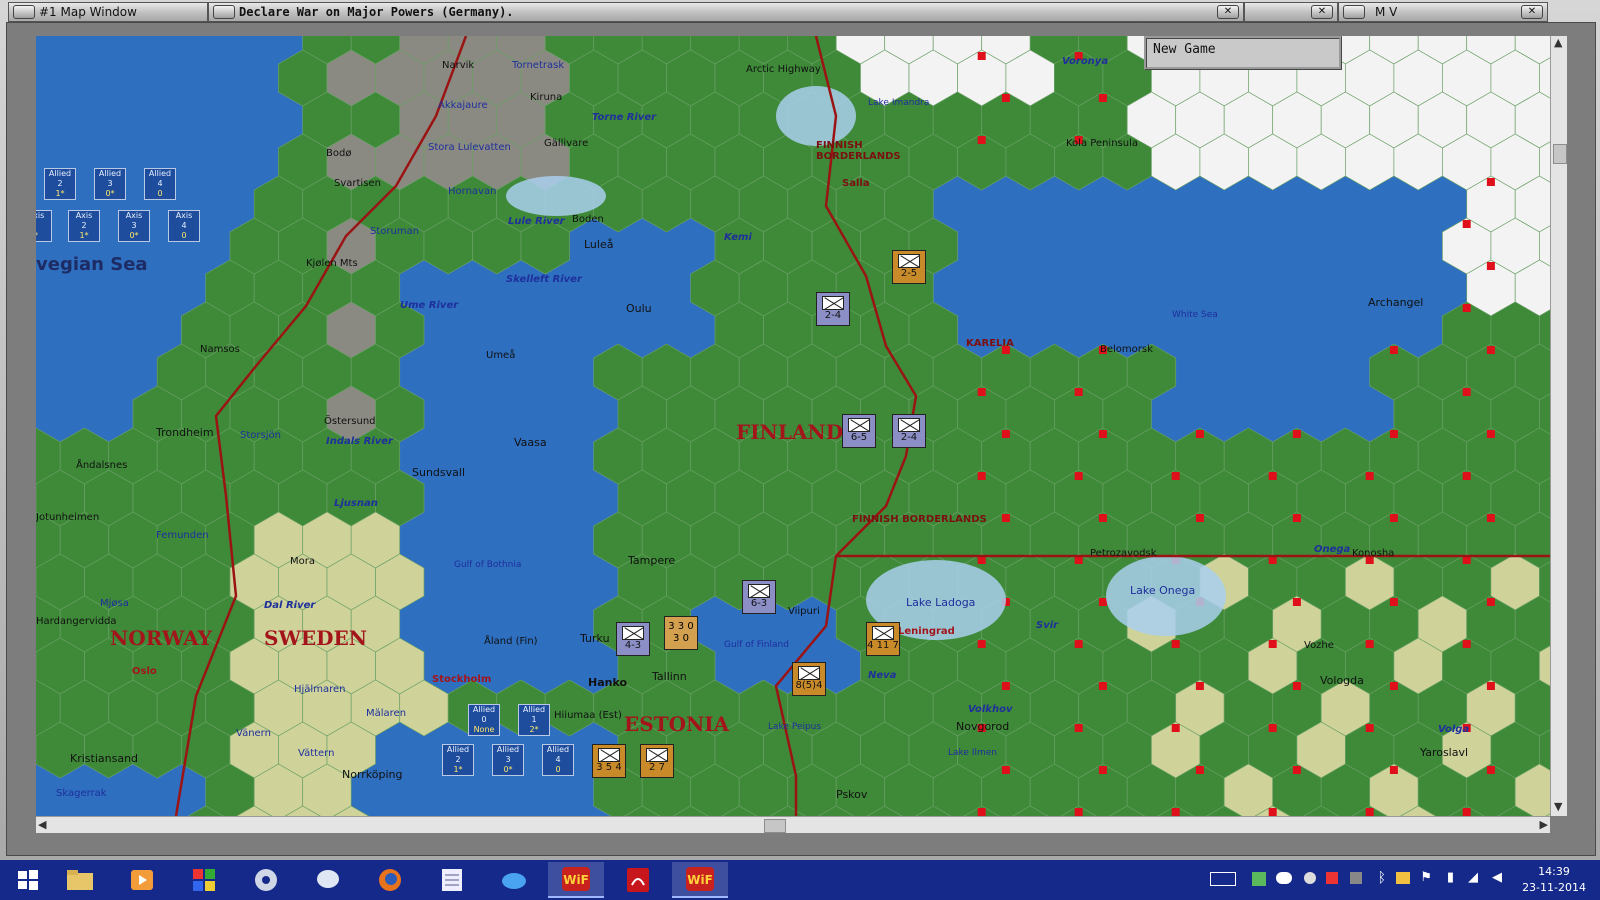  What do you see at coordinates (266, 880) in the screenshot?
I see `disc-icon` at bounding box center [266, 880].